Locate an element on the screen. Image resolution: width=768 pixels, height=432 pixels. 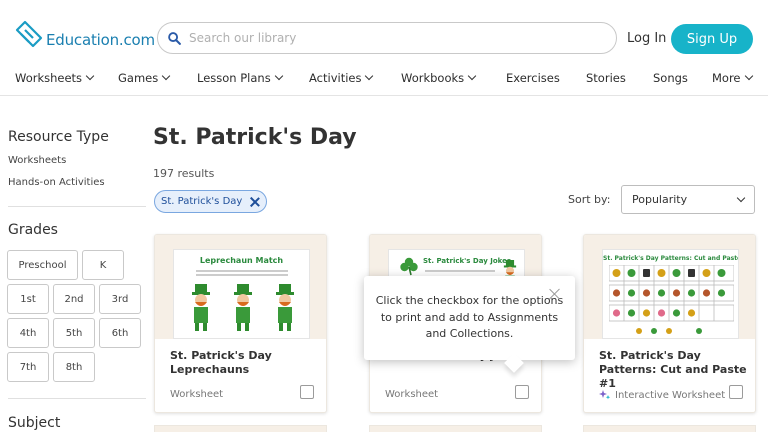
nav-exercises: Exercises is located at coordinates (533, 78).